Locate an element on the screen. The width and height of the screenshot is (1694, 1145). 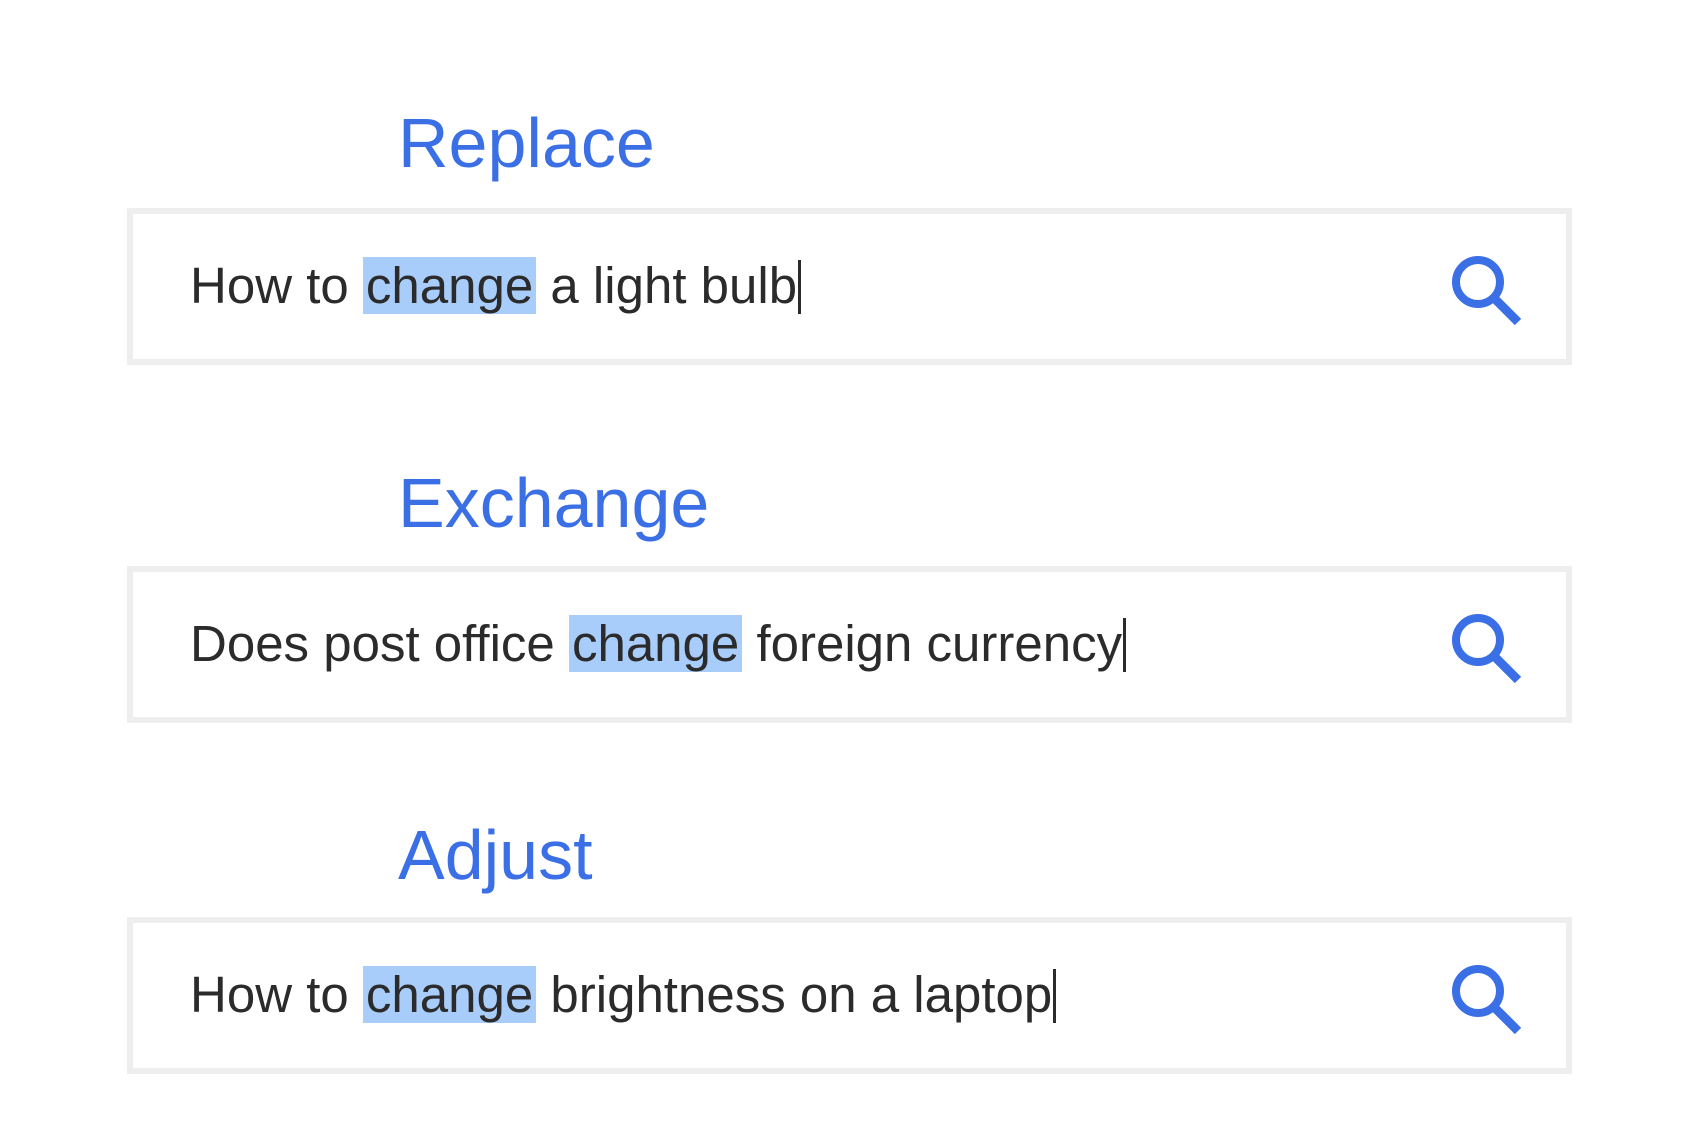
search-bar: Does post office change foreign currency is located at coordinates (849, 644).